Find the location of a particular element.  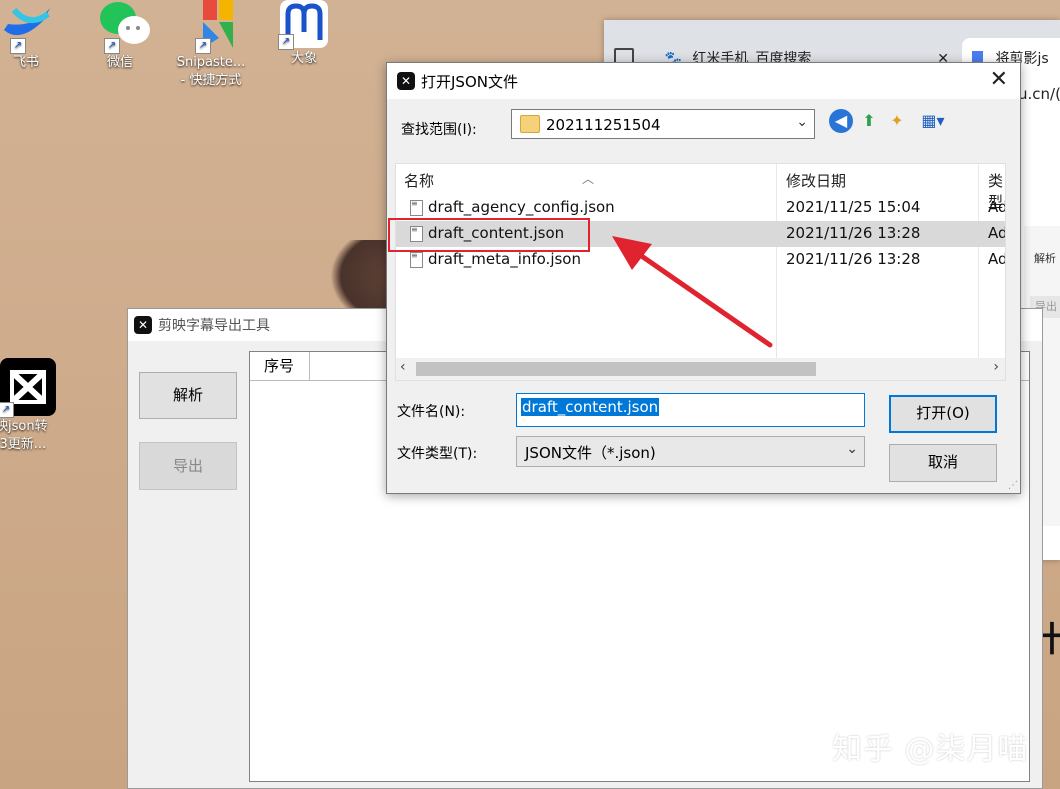

back-icon: ◀ is located at coordinates (841, 121).